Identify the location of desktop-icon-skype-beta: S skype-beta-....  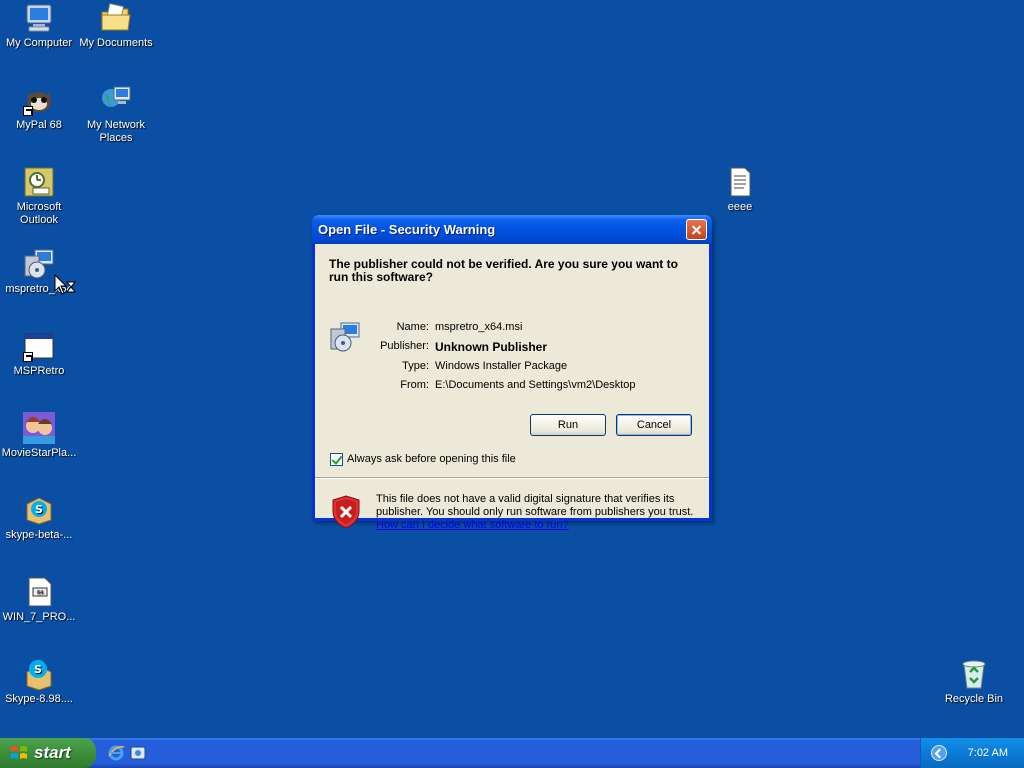
(39, 518).